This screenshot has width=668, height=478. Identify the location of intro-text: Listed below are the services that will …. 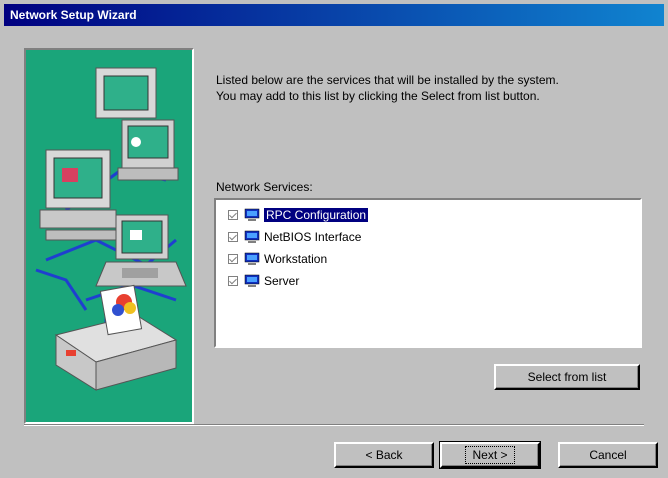
(431, 88).